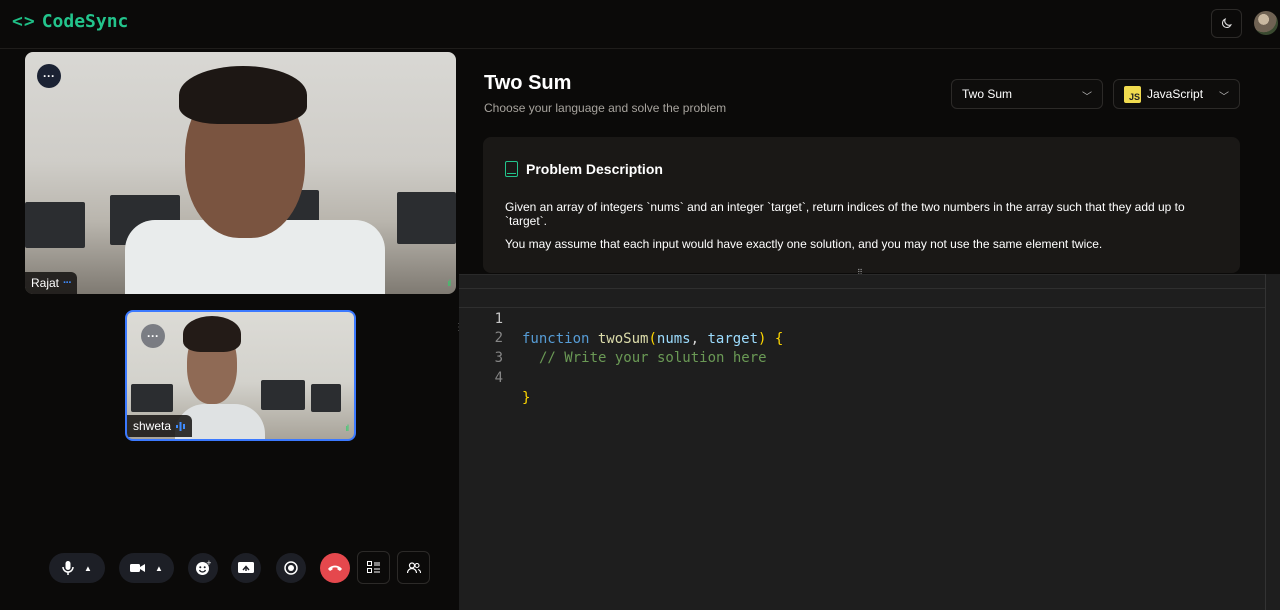  I want to click on record-button, so click(291, 568).